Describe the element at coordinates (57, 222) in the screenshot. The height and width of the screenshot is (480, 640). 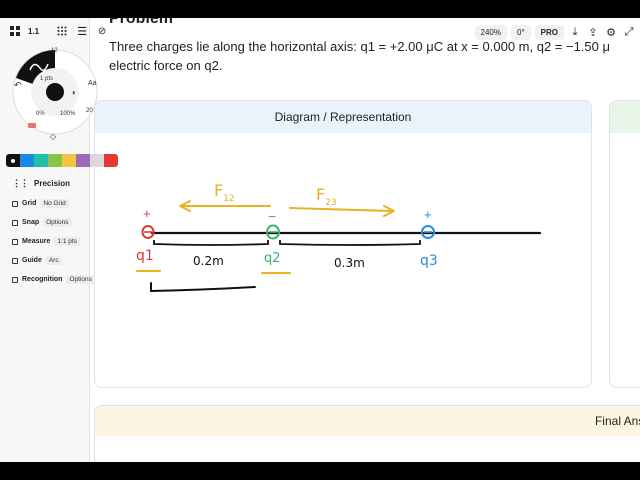
I see `snap-value: Options` at that location.